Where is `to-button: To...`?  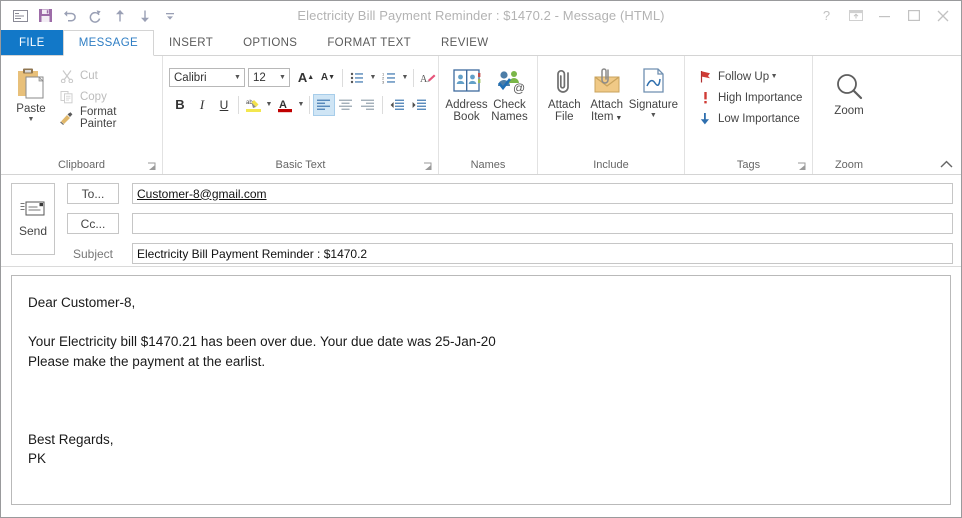 to-button: To... is located at coordinates (93, 193).